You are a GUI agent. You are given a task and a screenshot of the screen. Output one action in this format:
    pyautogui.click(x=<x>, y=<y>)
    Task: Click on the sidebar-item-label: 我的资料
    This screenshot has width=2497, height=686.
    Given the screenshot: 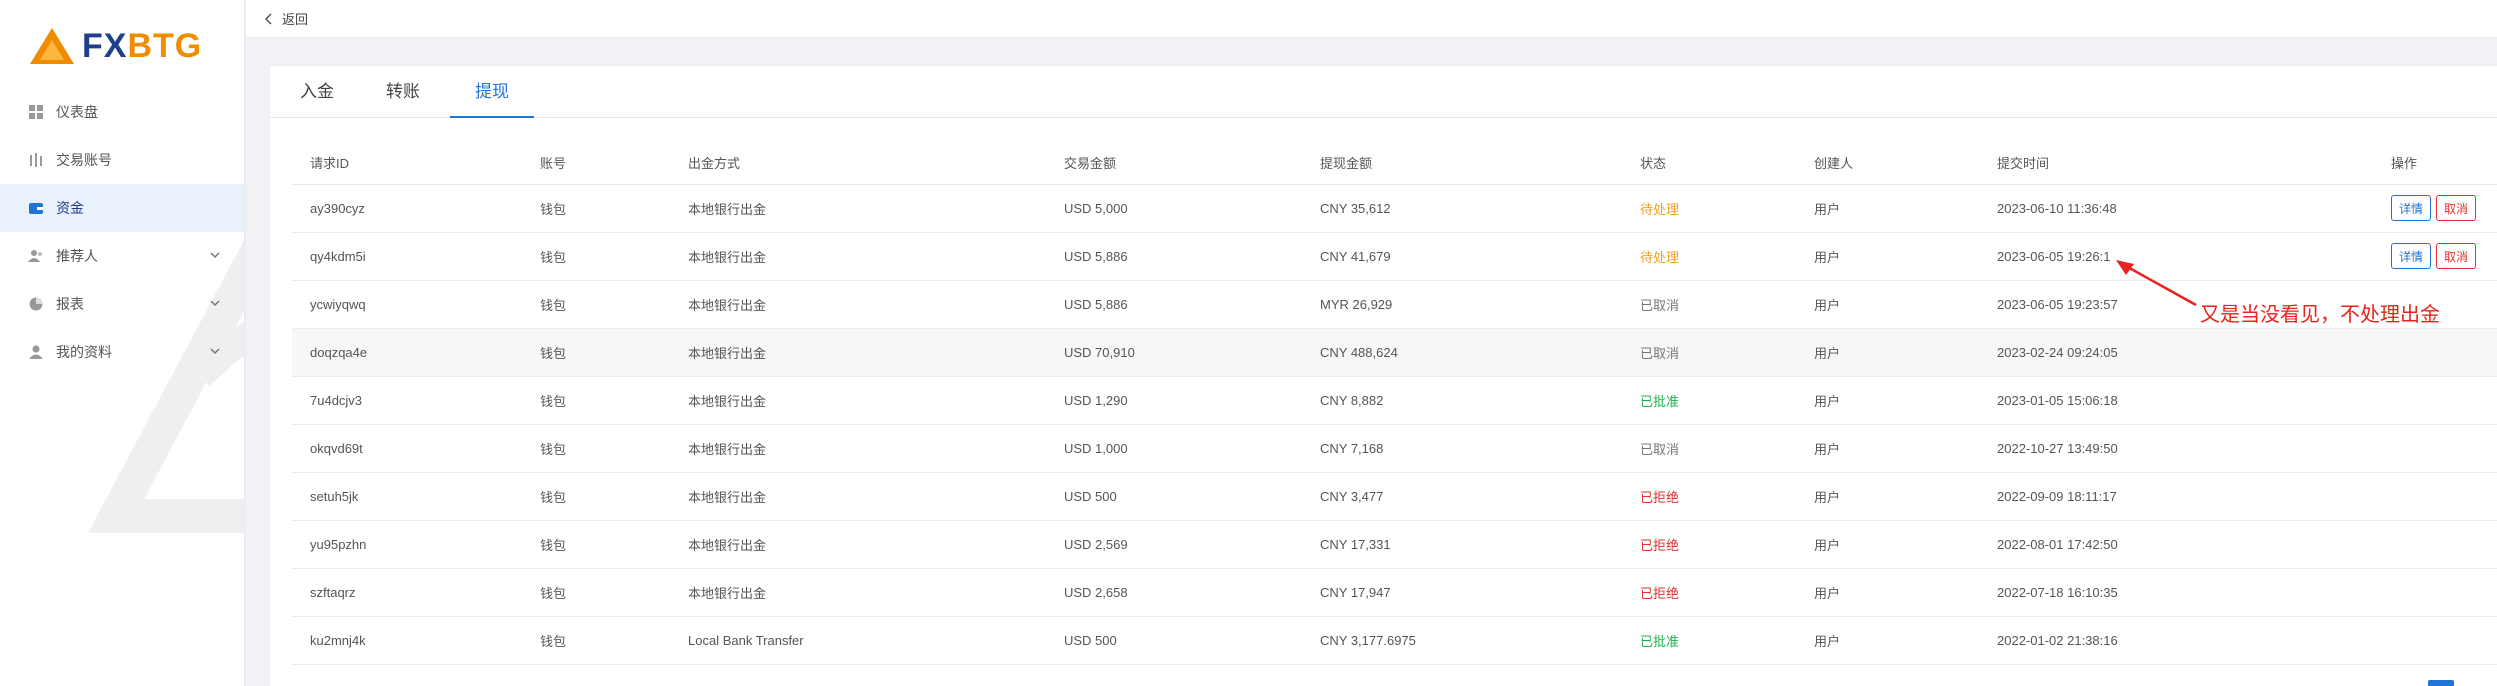 What is the action you would take?
    pyautogui.click(x=84, y=352)
    